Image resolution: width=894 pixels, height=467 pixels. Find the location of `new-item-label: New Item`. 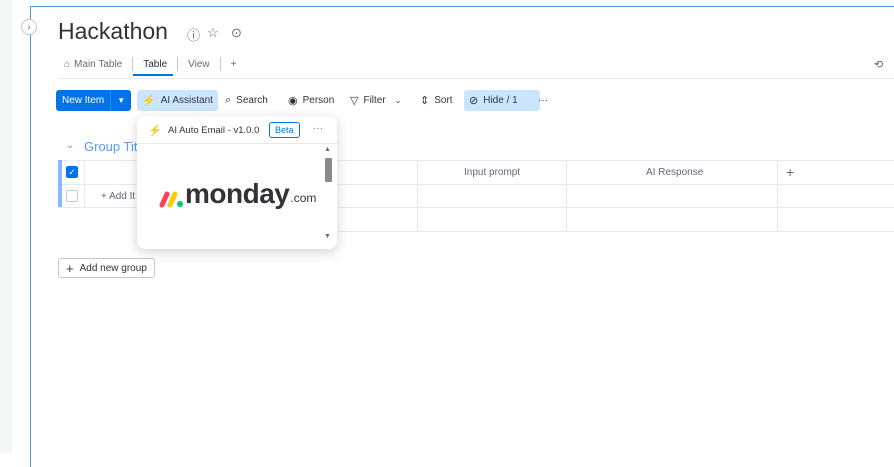

new-item-label: New Item is located at coordinates (83, 100).